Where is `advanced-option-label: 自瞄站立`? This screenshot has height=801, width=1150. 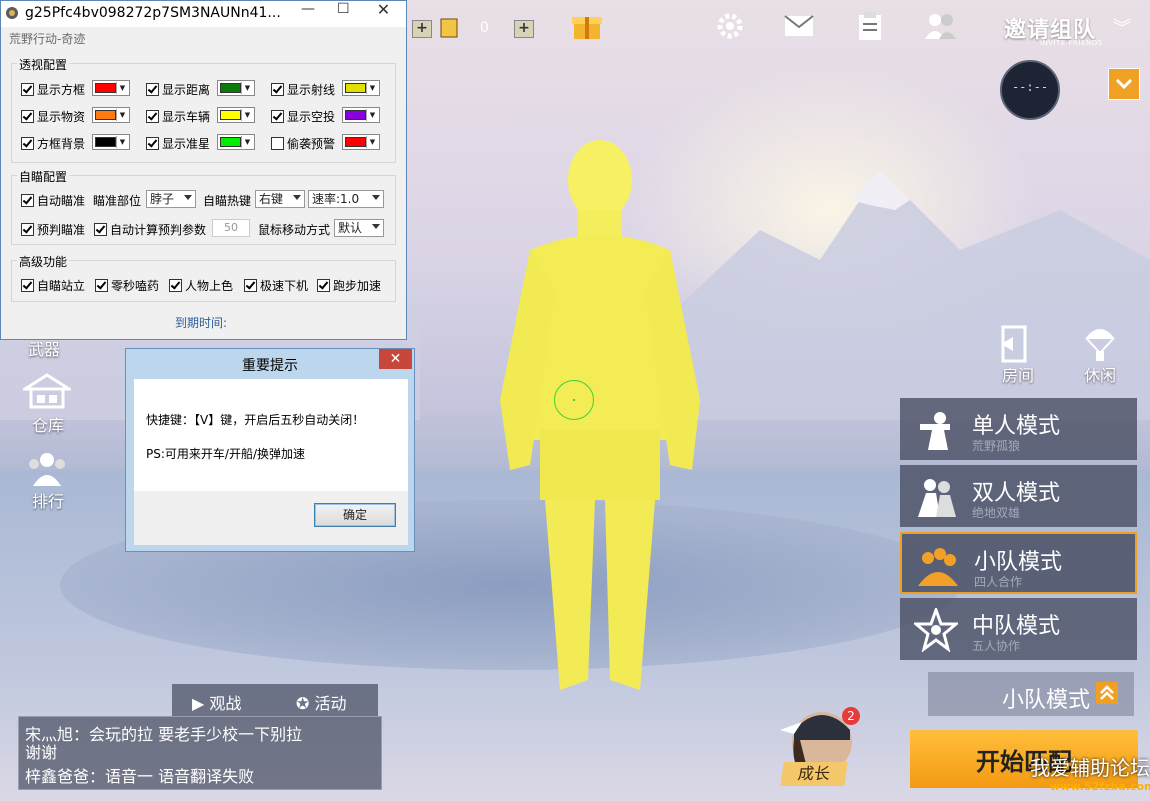 advanced-option-label: 自瞄站立 is located at coordinates (61, 286).